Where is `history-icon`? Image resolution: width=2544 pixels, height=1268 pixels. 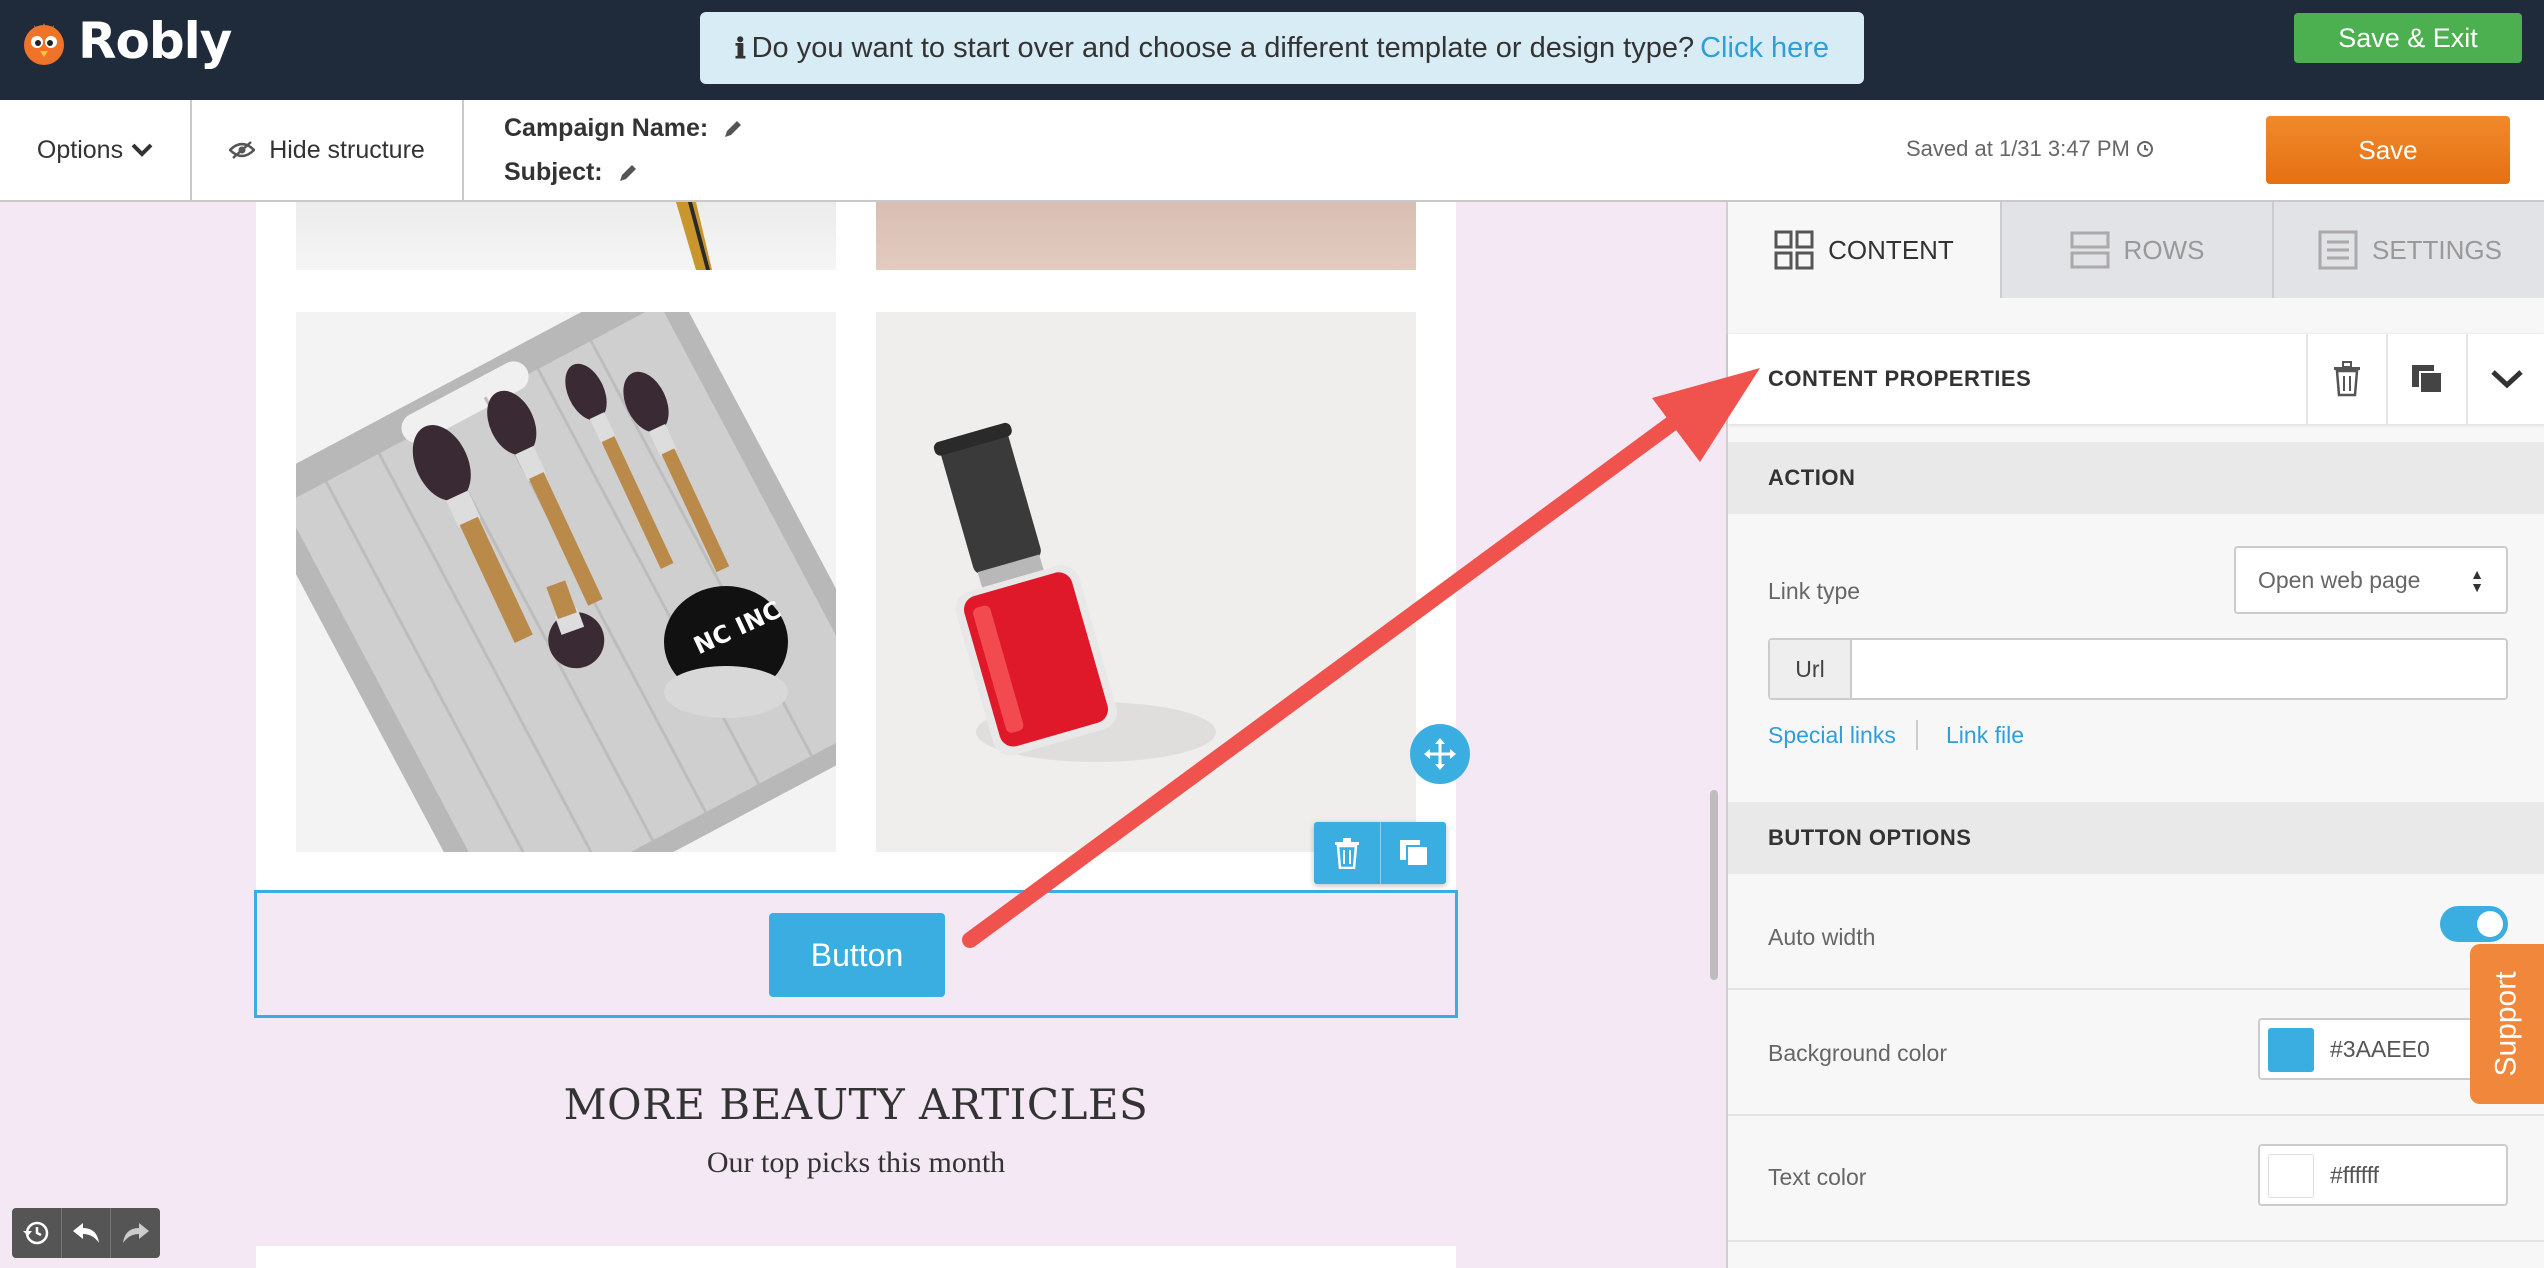 history-icon is located at coordinates (36, 1233).